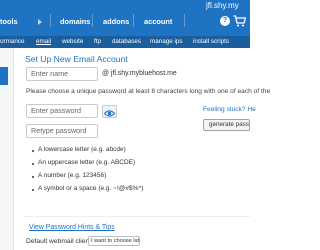 This screenshot has height=250, width=320. What do you see at coordinates (87, 162) in the screenshot?
I see `requirement-uppercase: An uppercase letter (e.g. ABCDE)` at bounding box center [87, 162].